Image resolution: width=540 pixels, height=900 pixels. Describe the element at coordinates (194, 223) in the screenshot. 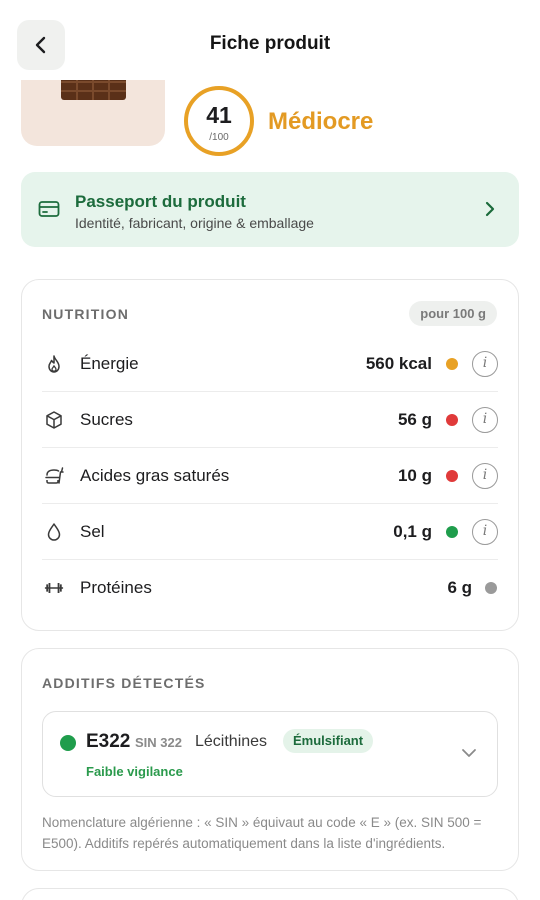

I see `passport-subtitle: Identité, fabricant, origine & emballage` at that location.